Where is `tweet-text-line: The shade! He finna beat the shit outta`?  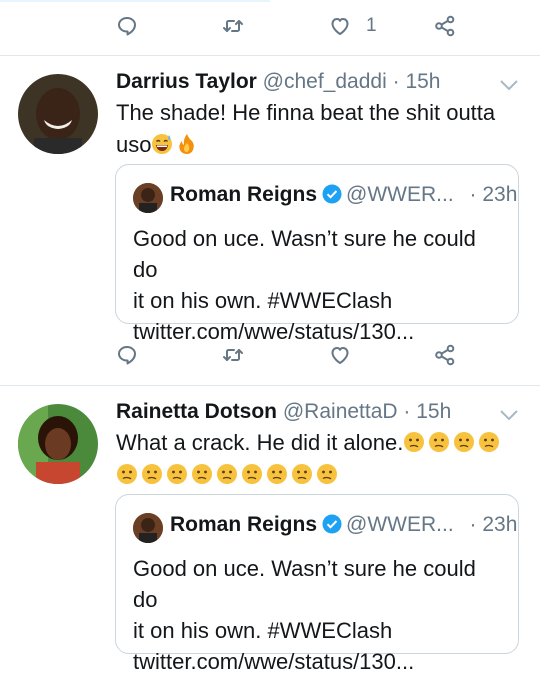 tweet-text-line: The shade! He finna beat the shit outta is located at coordinates (306, 112).